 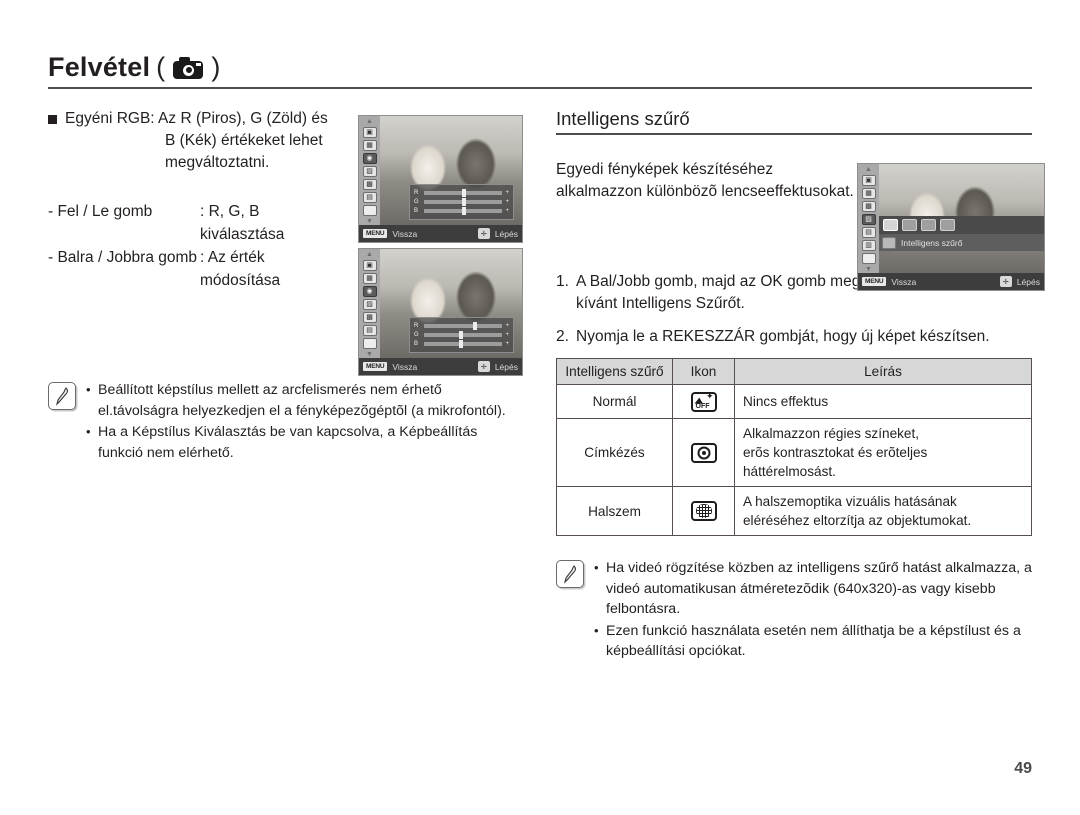 What do you see at coordinates (188, 67) in the screenshot?
I see `camera-icon` at bounding box center [188, 67].